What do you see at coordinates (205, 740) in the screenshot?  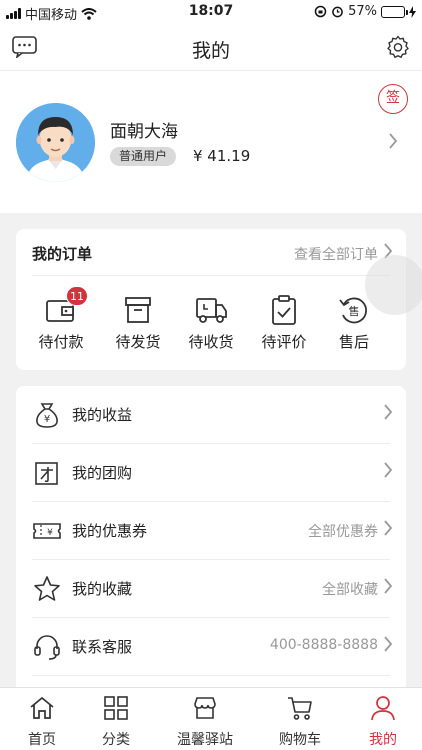 I see `tab-label: 温馨驿站` at bounding box center [205, 740].